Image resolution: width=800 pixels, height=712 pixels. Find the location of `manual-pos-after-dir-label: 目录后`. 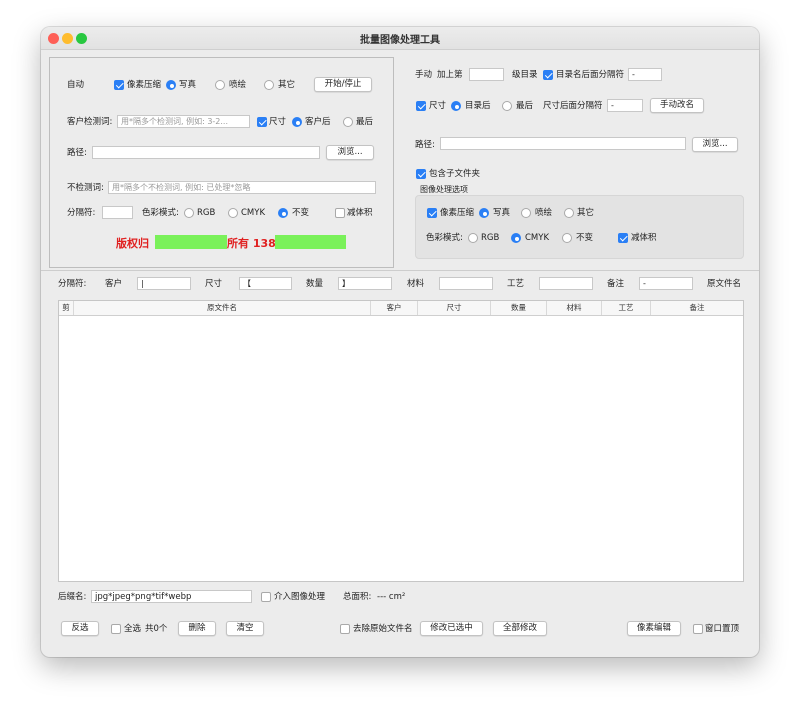

manual-pos-after-dir-label: 目录后 is located at coordinates (478, 106).